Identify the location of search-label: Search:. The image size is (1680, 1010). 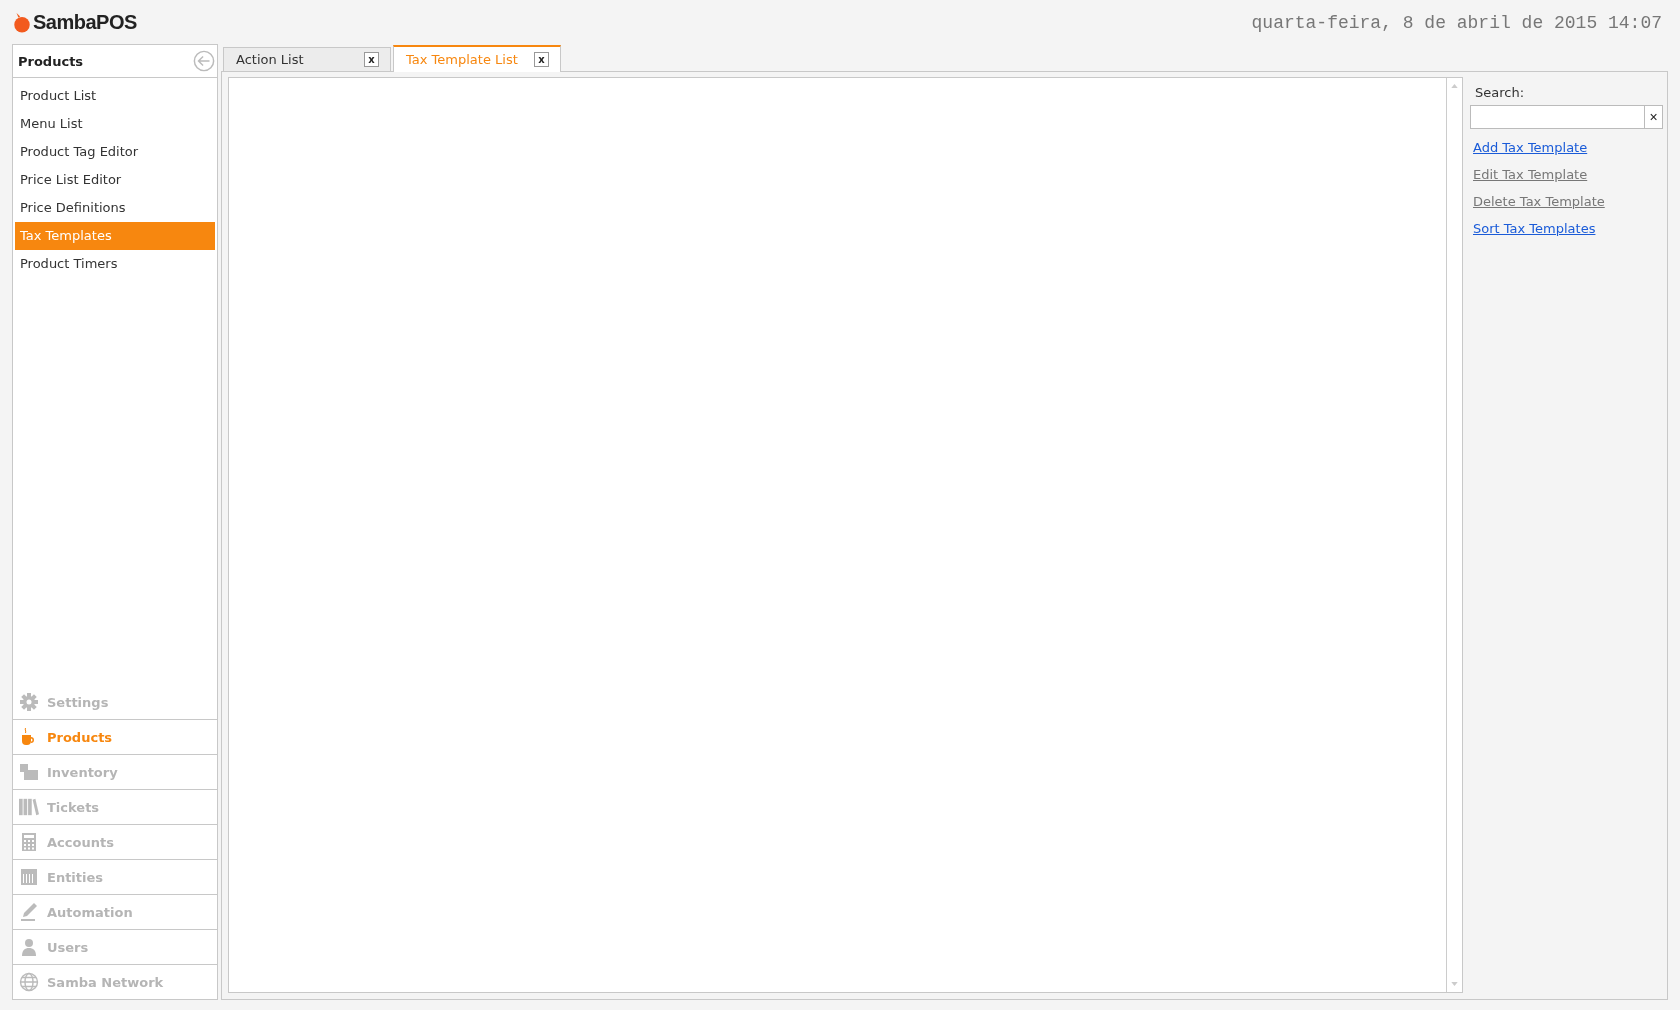
(1500, 92).